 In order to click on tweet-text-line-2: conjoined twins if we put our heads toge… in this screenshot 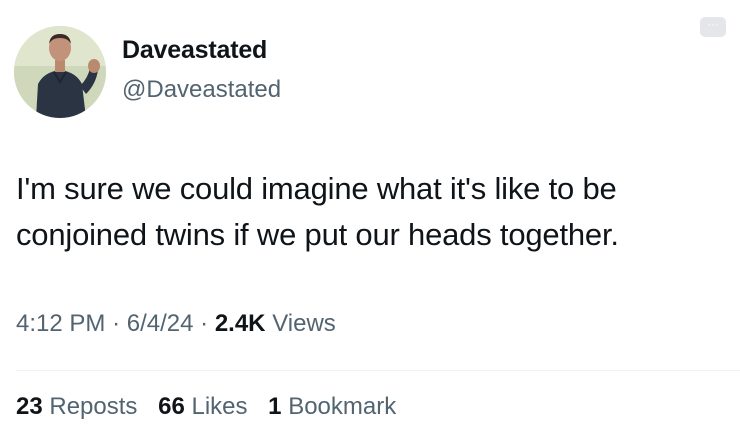, I will do `click(317, 234)`.